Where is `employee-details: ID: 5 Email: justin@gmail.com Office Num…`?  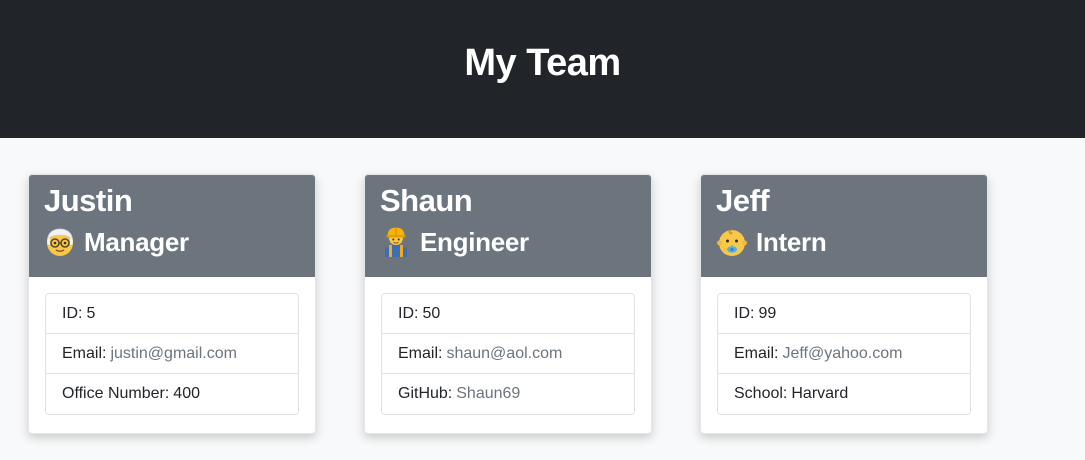
employee-details: ID: 5 Email: justin@gmail.com Office Num… is located at coordinates (172, 354).